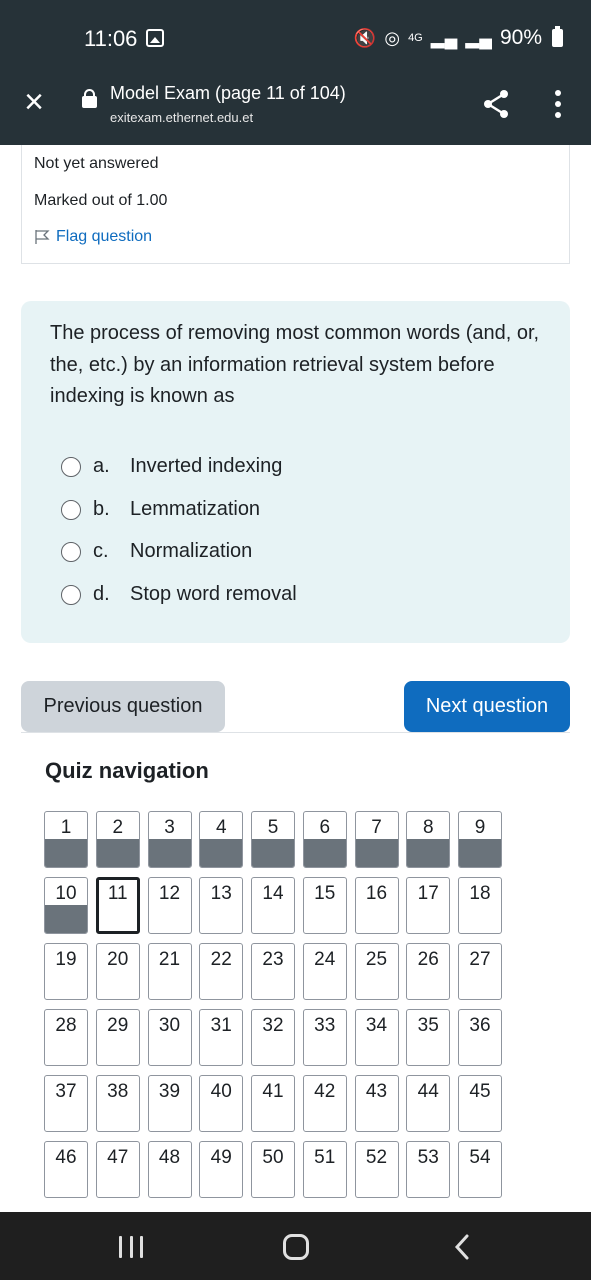 Image resolution: width=591 pixels, height=1280 pixels. I want to click on more-options-icon, so click(558, 104).